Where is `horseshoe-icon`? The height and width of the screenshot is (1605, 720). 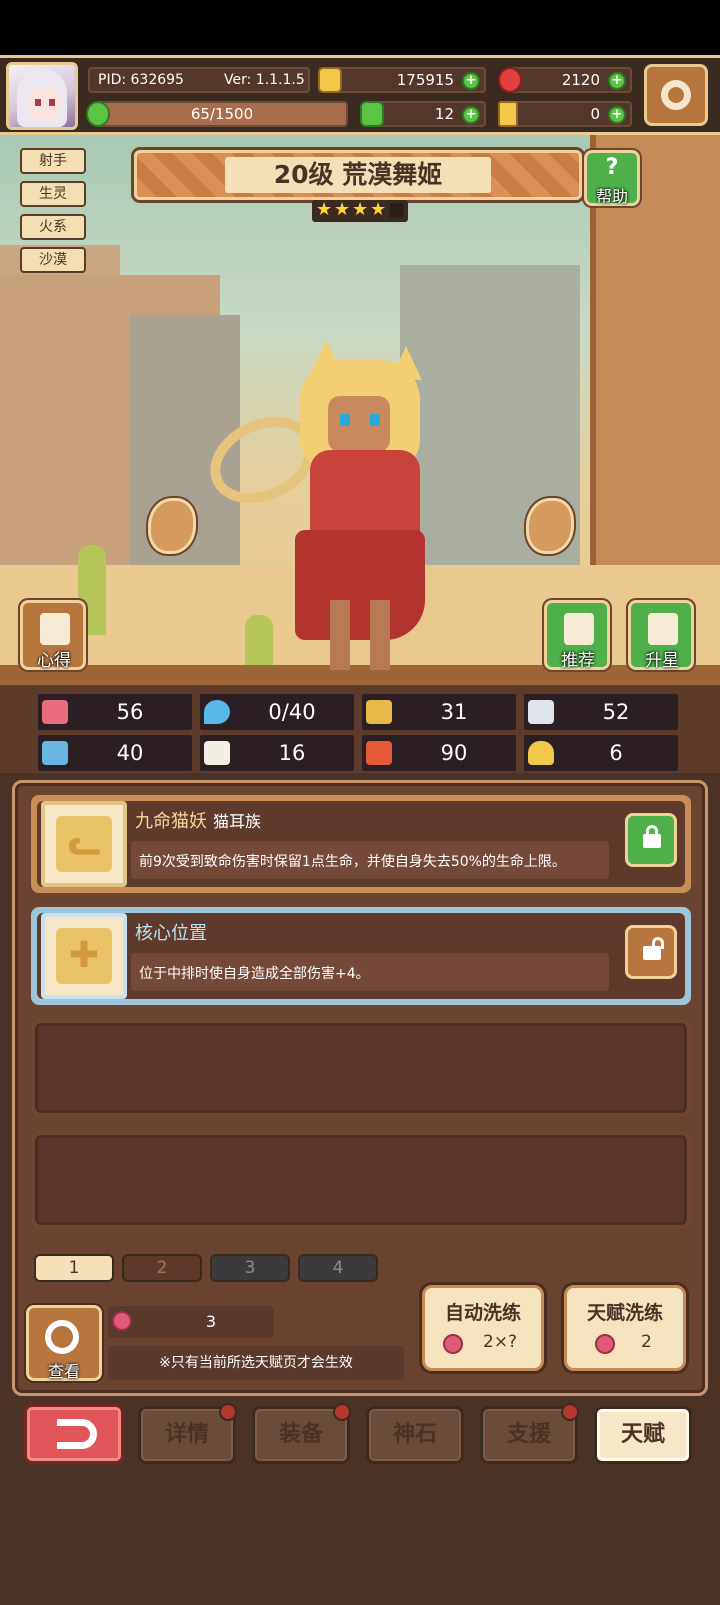 horseshoe-icon is located at coordinates (541, 753).